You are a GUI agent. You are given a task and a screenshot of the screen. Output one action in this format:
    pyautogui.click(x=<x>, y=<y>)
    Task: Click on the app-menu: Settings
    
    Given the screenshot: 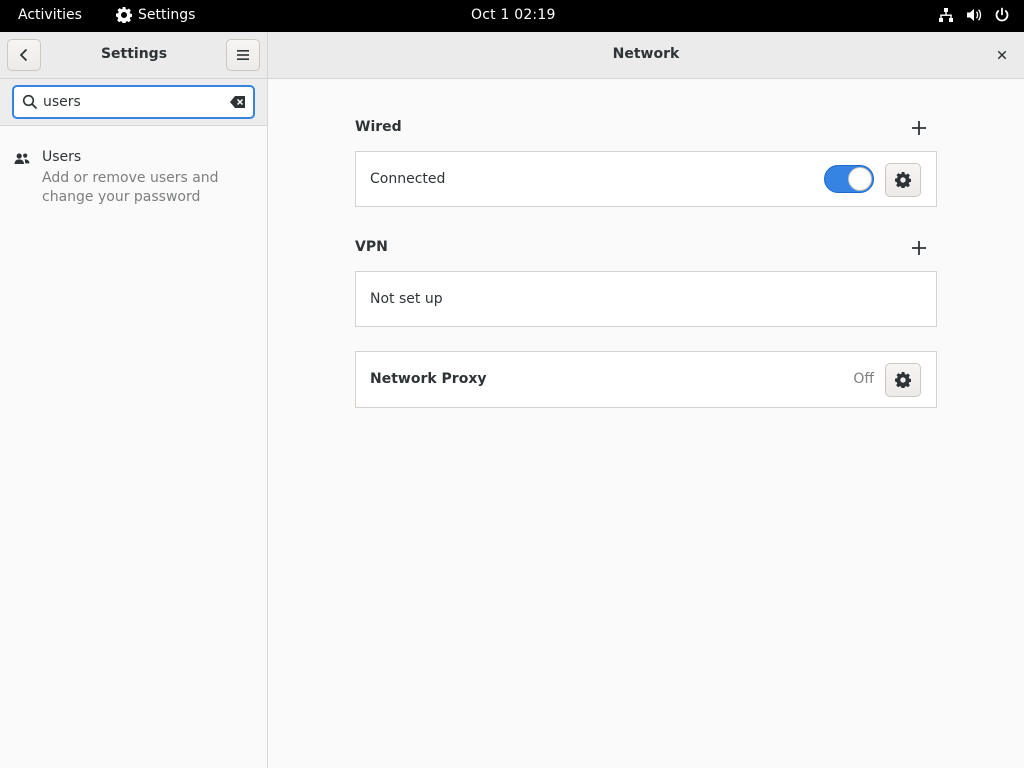 What is the action you would take?
    pyautogui.click(x=155, y=15)
    